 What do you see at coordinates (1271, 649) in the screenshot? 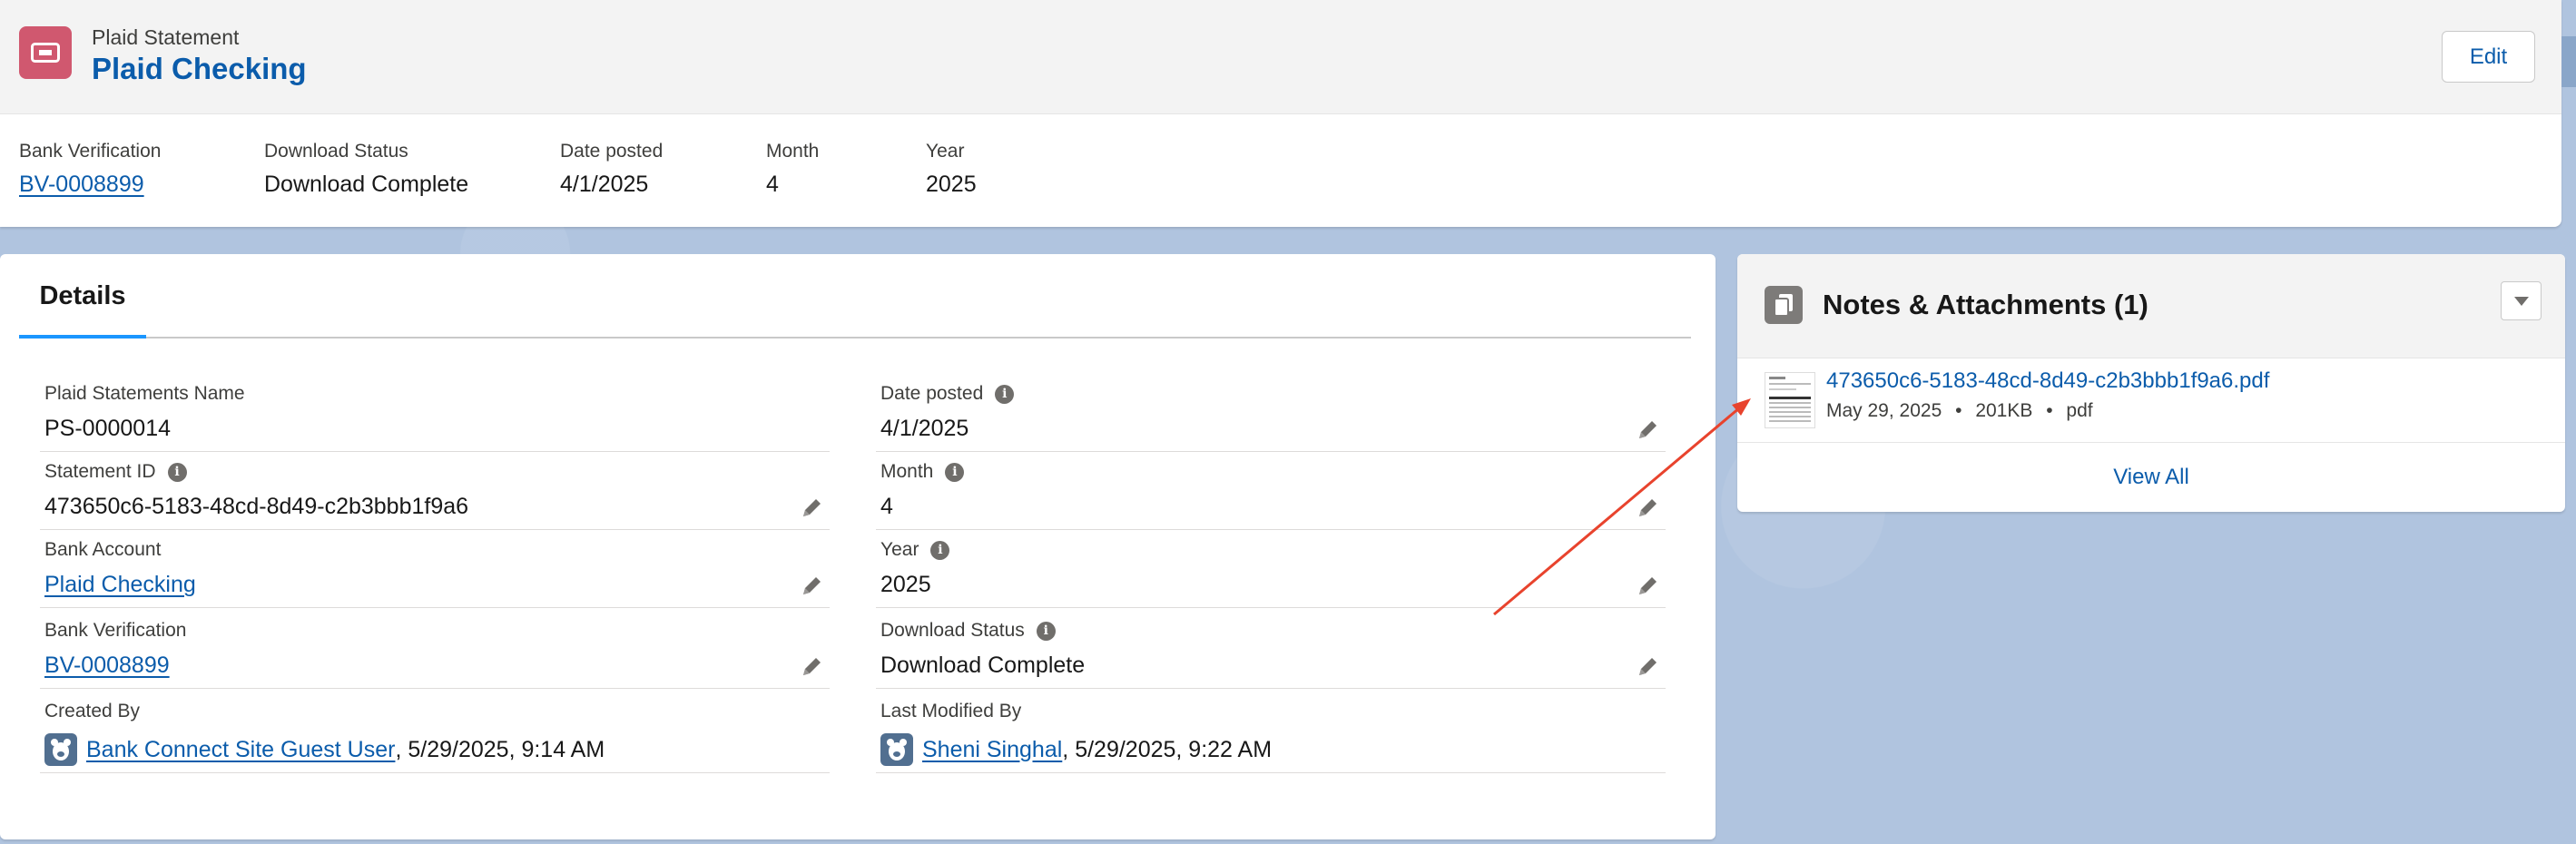
I see `field-download-status: Download Status i Download Complete` at bounding box center [1271, 649].